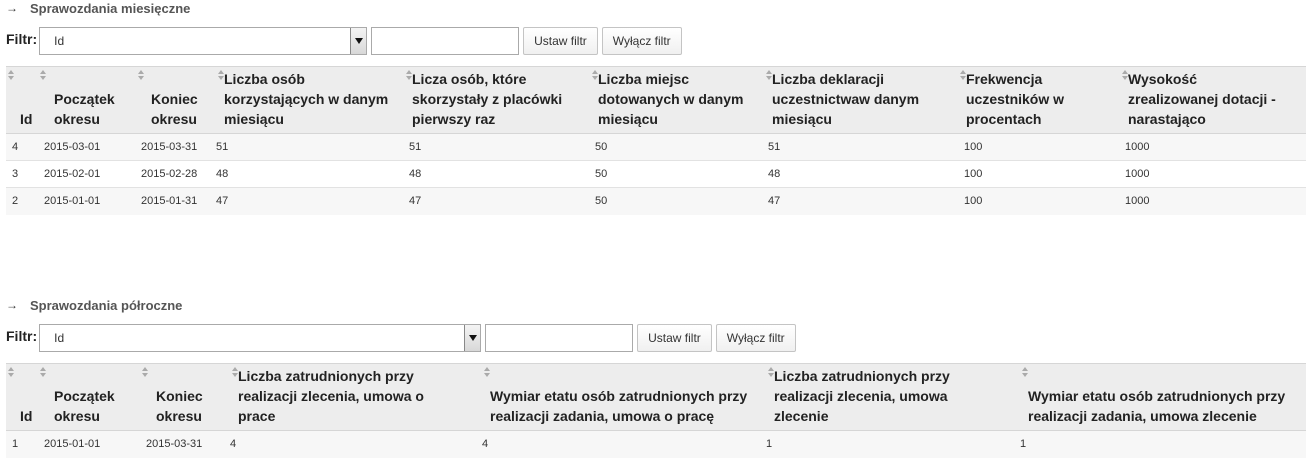 This screenshot has width=1309, height=465. What do you see at coordinates (497, 174) in the screenshot?
I see `table-cell: 48` at bounding box center [497, 174].